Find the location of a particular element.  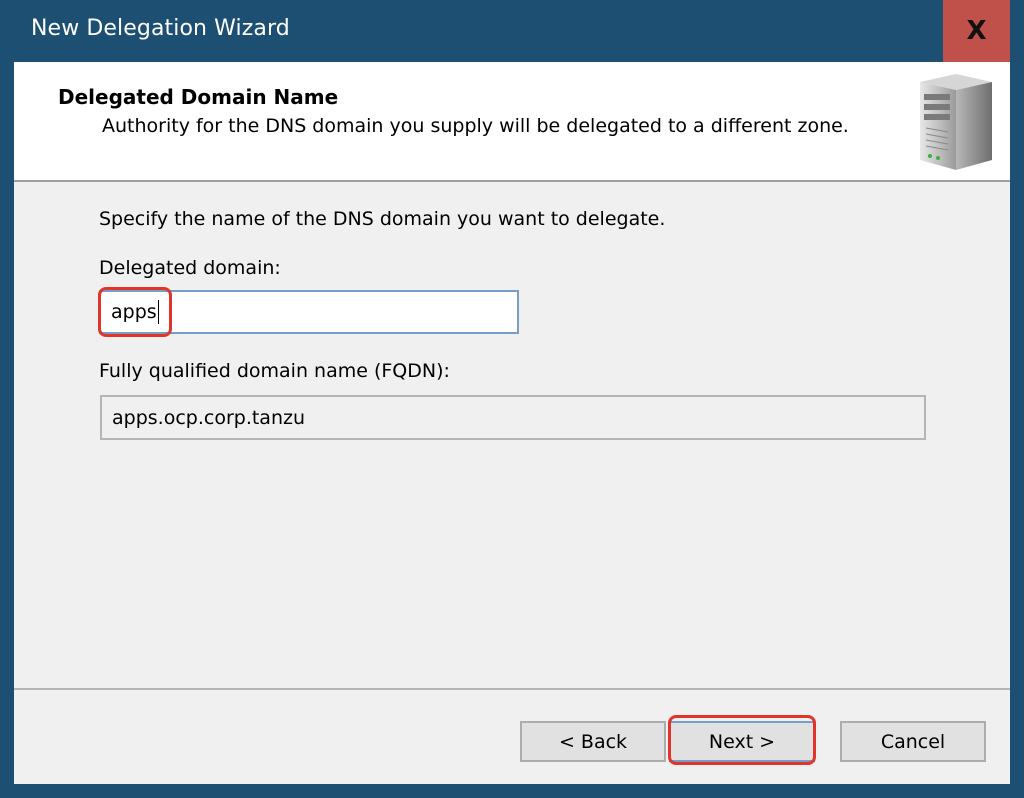

window-title: New Delegation Wizard is located at coordinates (160, 28).